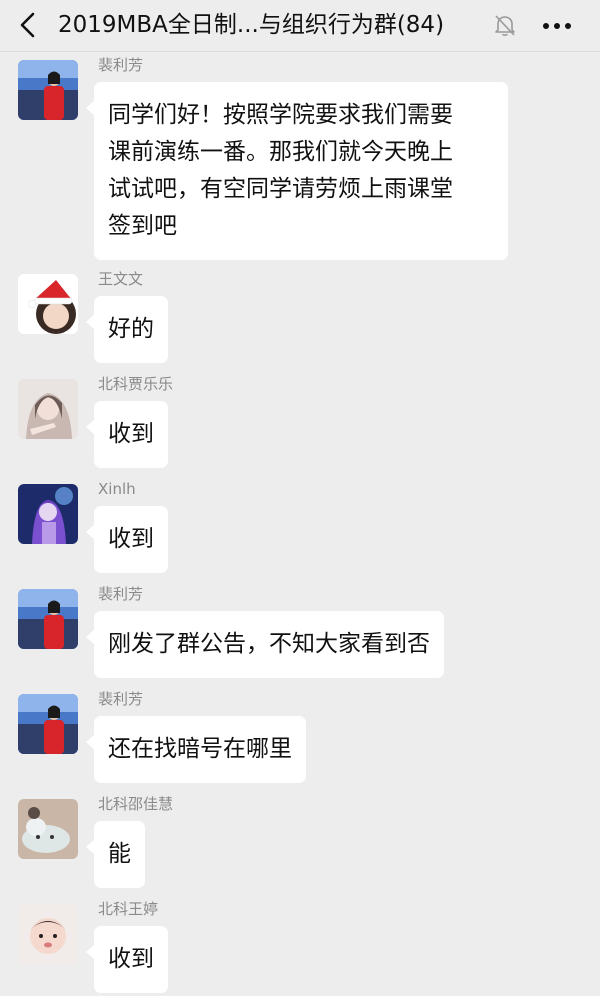  Describe the element at coordinates (136, 384) in the screenshot. I see `sender-name: 北科贾乐乐` at that location.